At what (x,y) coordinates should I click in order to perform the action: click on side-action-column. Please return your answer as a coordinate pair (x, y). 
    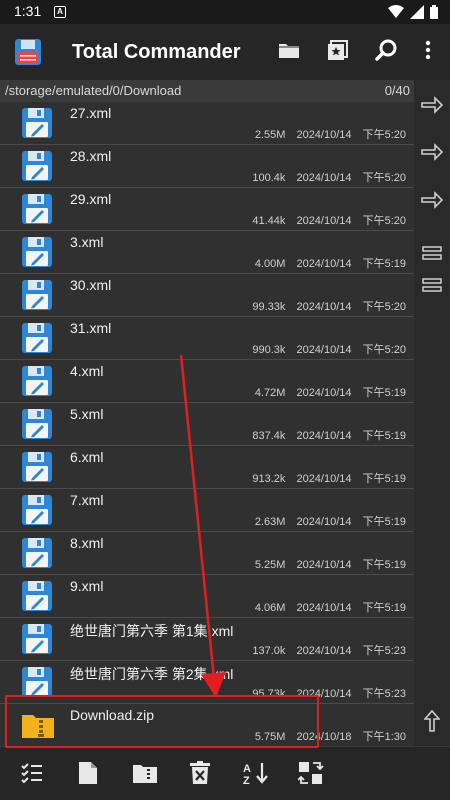
    Looking at the image, I should click on (432, 413).